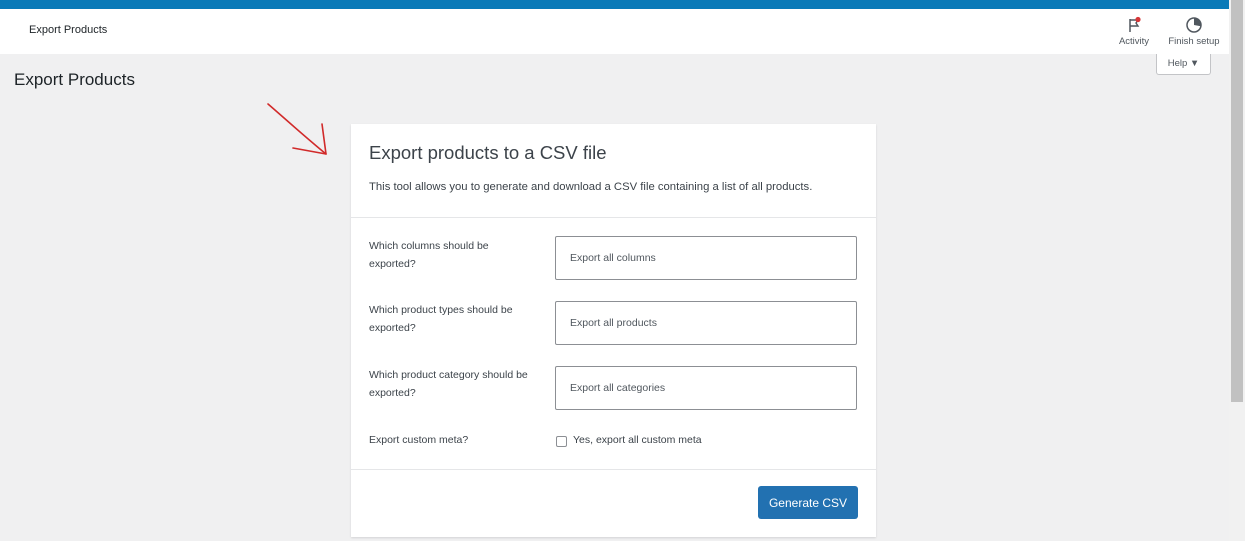 This screenshot has width=1245, height=541. I want to click on columns-label: Which columns should be exported?, so click(429, 255).